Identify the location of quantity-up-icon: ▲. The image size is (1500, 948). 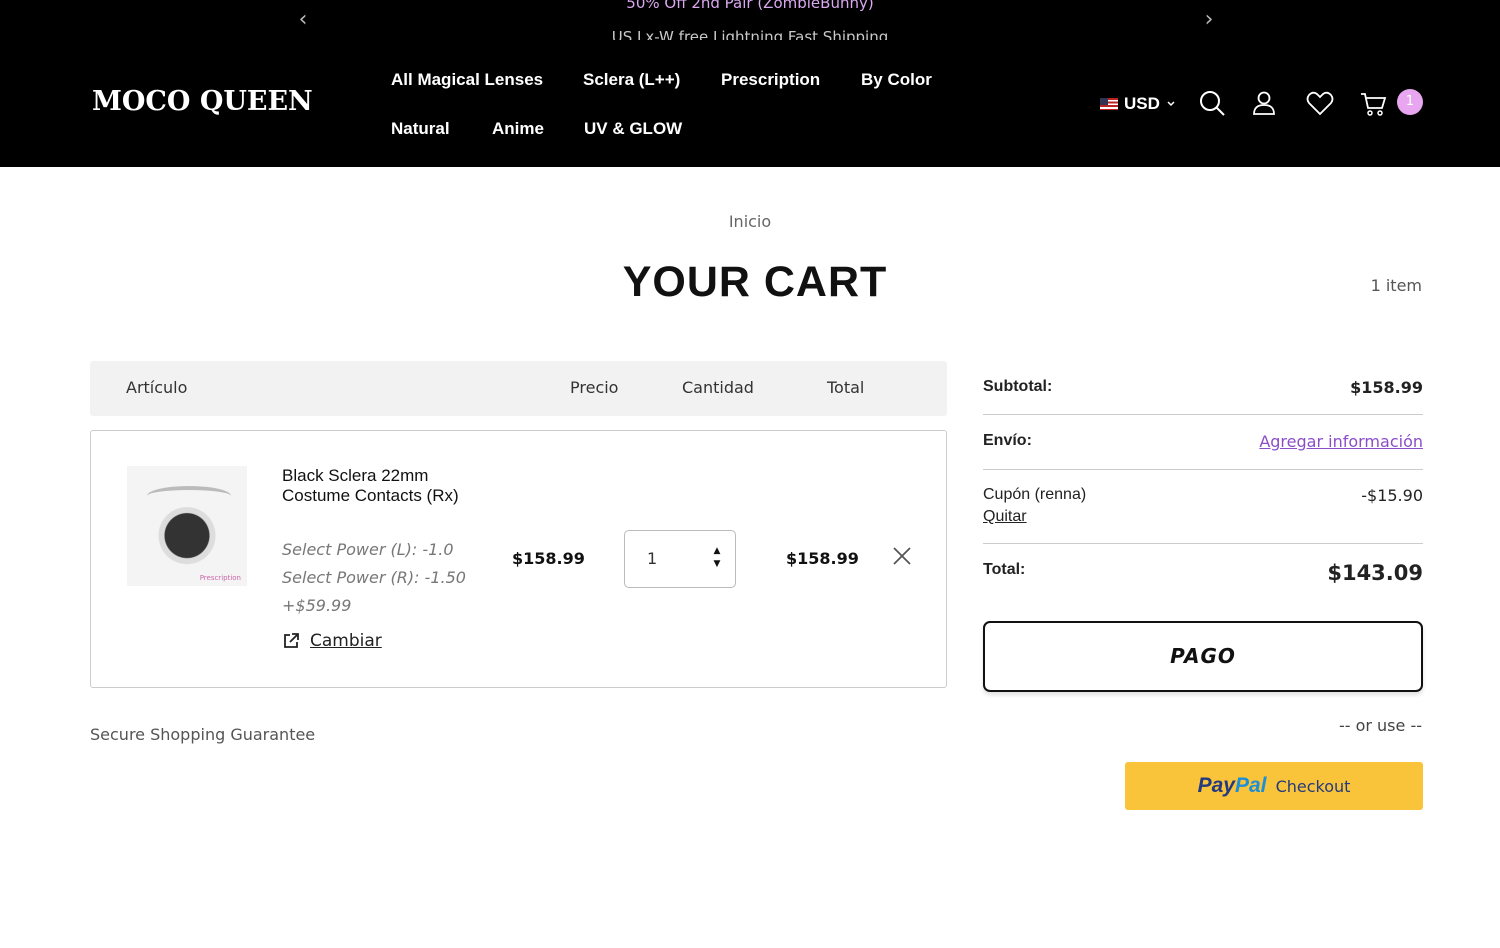
(717, 551).